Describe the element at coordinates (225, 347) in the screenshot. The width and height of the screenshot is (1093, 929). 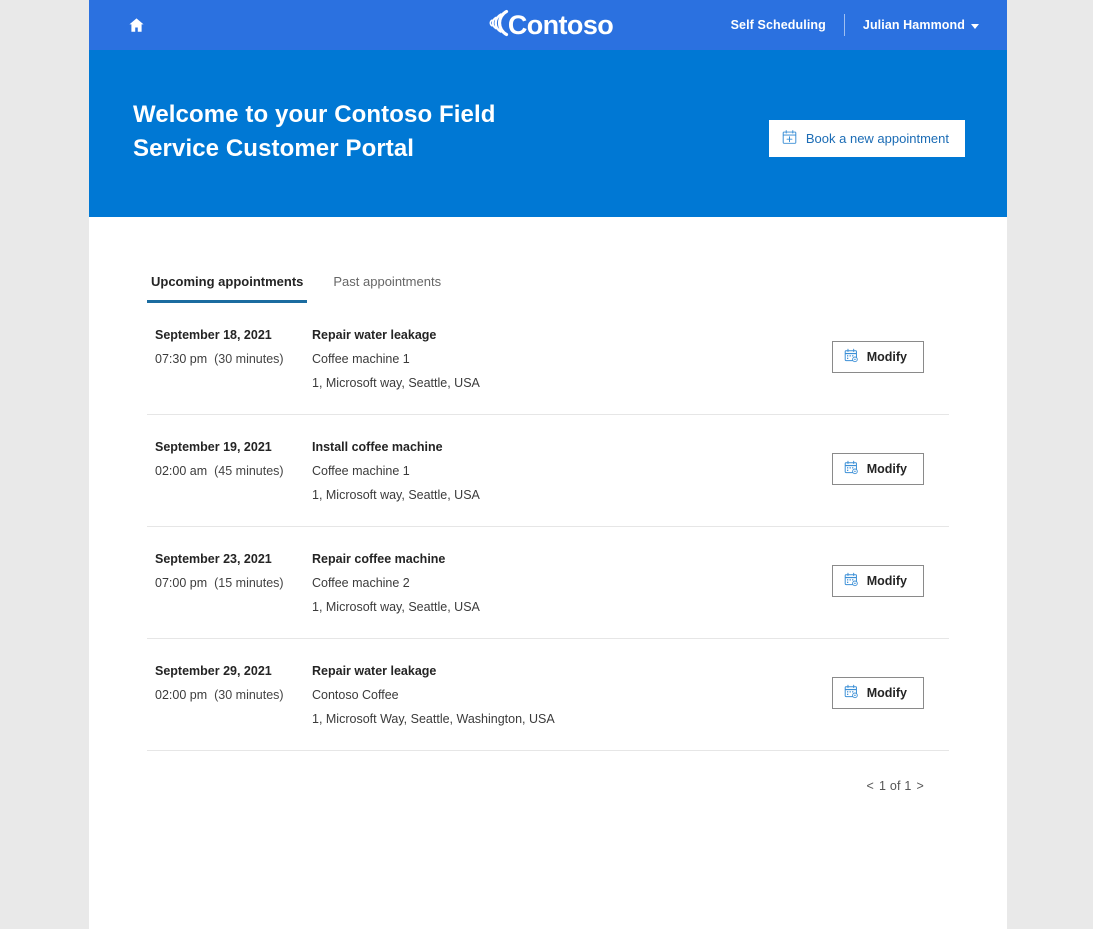
I see `appointment-when: September 18, 2021 07:30 pm (30 minutes)` at that location.